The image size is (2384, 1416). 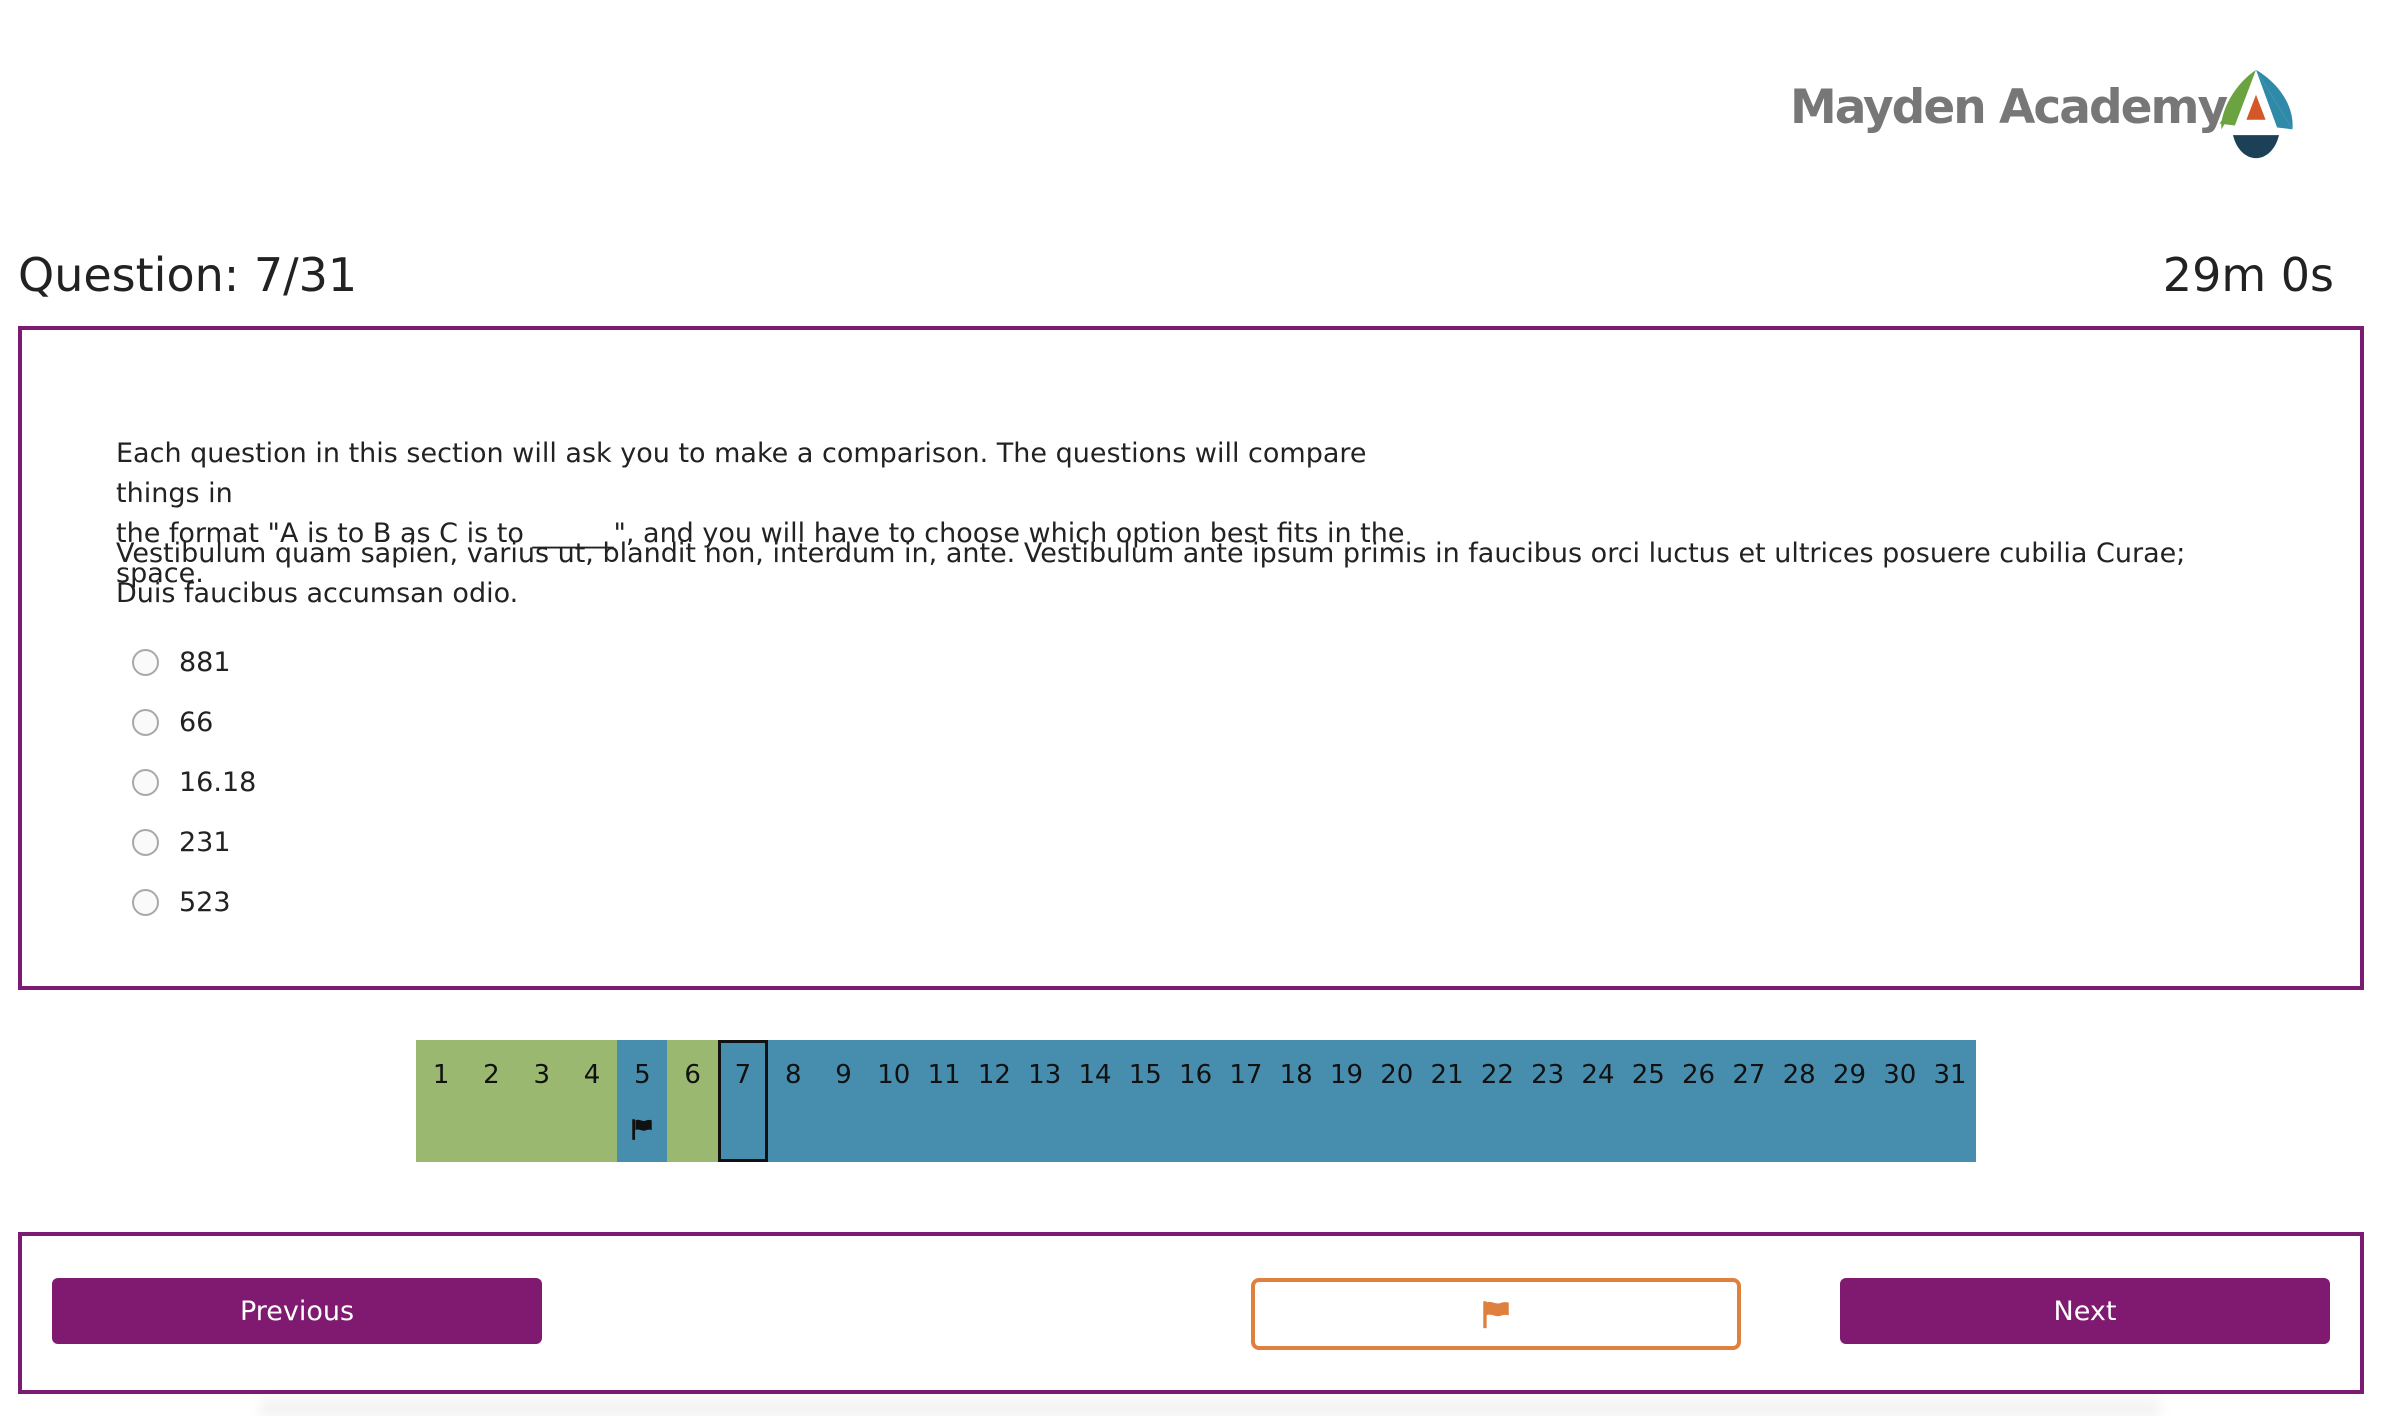 I want to click on nav-question-number: 11, so click(x=944, y=1075).